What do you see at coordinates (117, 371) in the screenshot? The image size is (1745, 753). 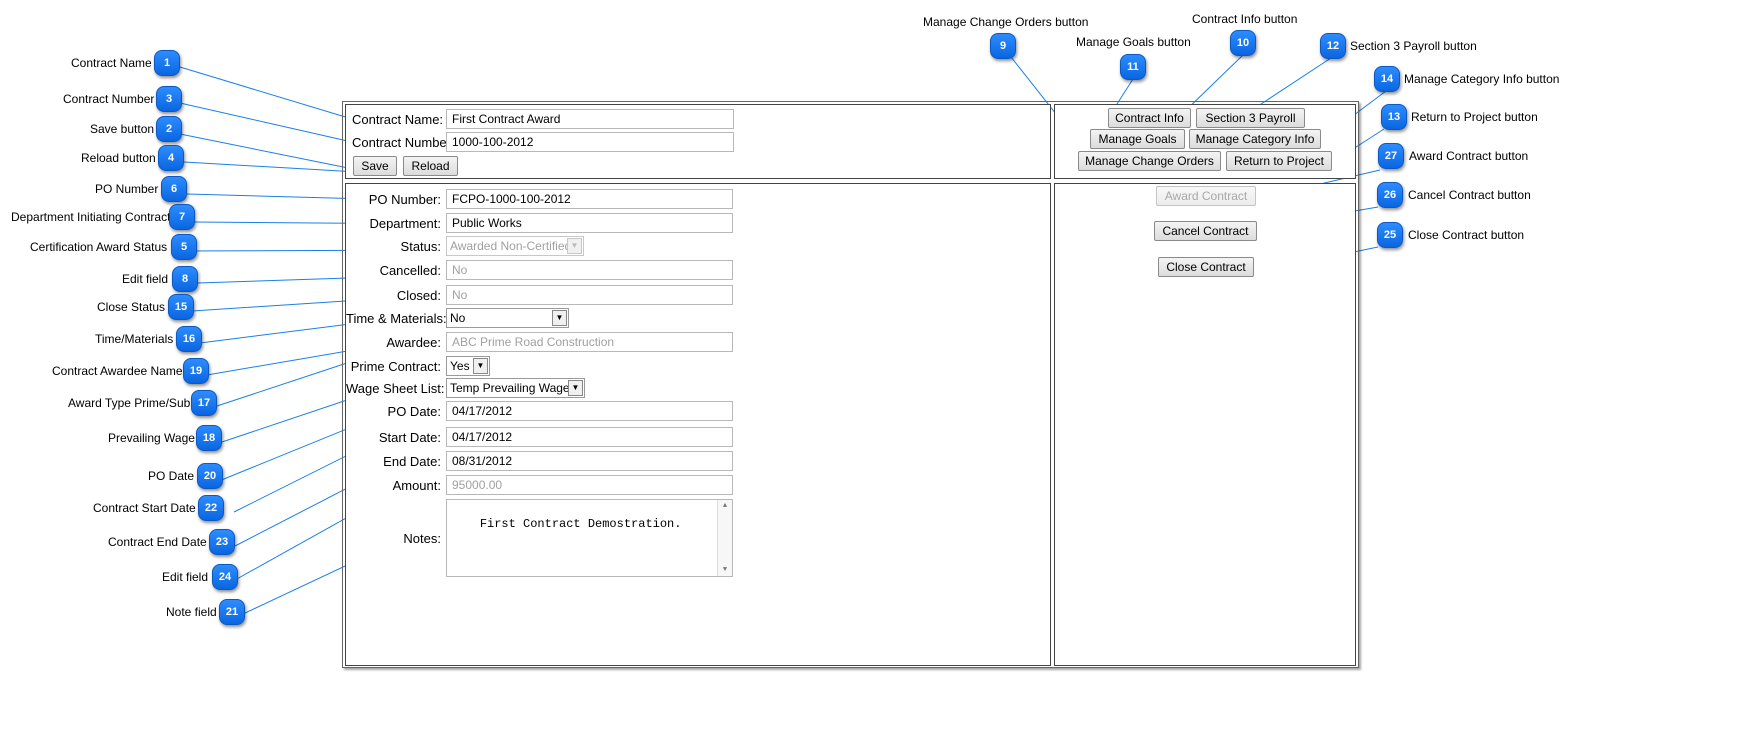 I see `annotation-label-awardee-name: Contract Awardee Name` at bounding box center [117, 371].